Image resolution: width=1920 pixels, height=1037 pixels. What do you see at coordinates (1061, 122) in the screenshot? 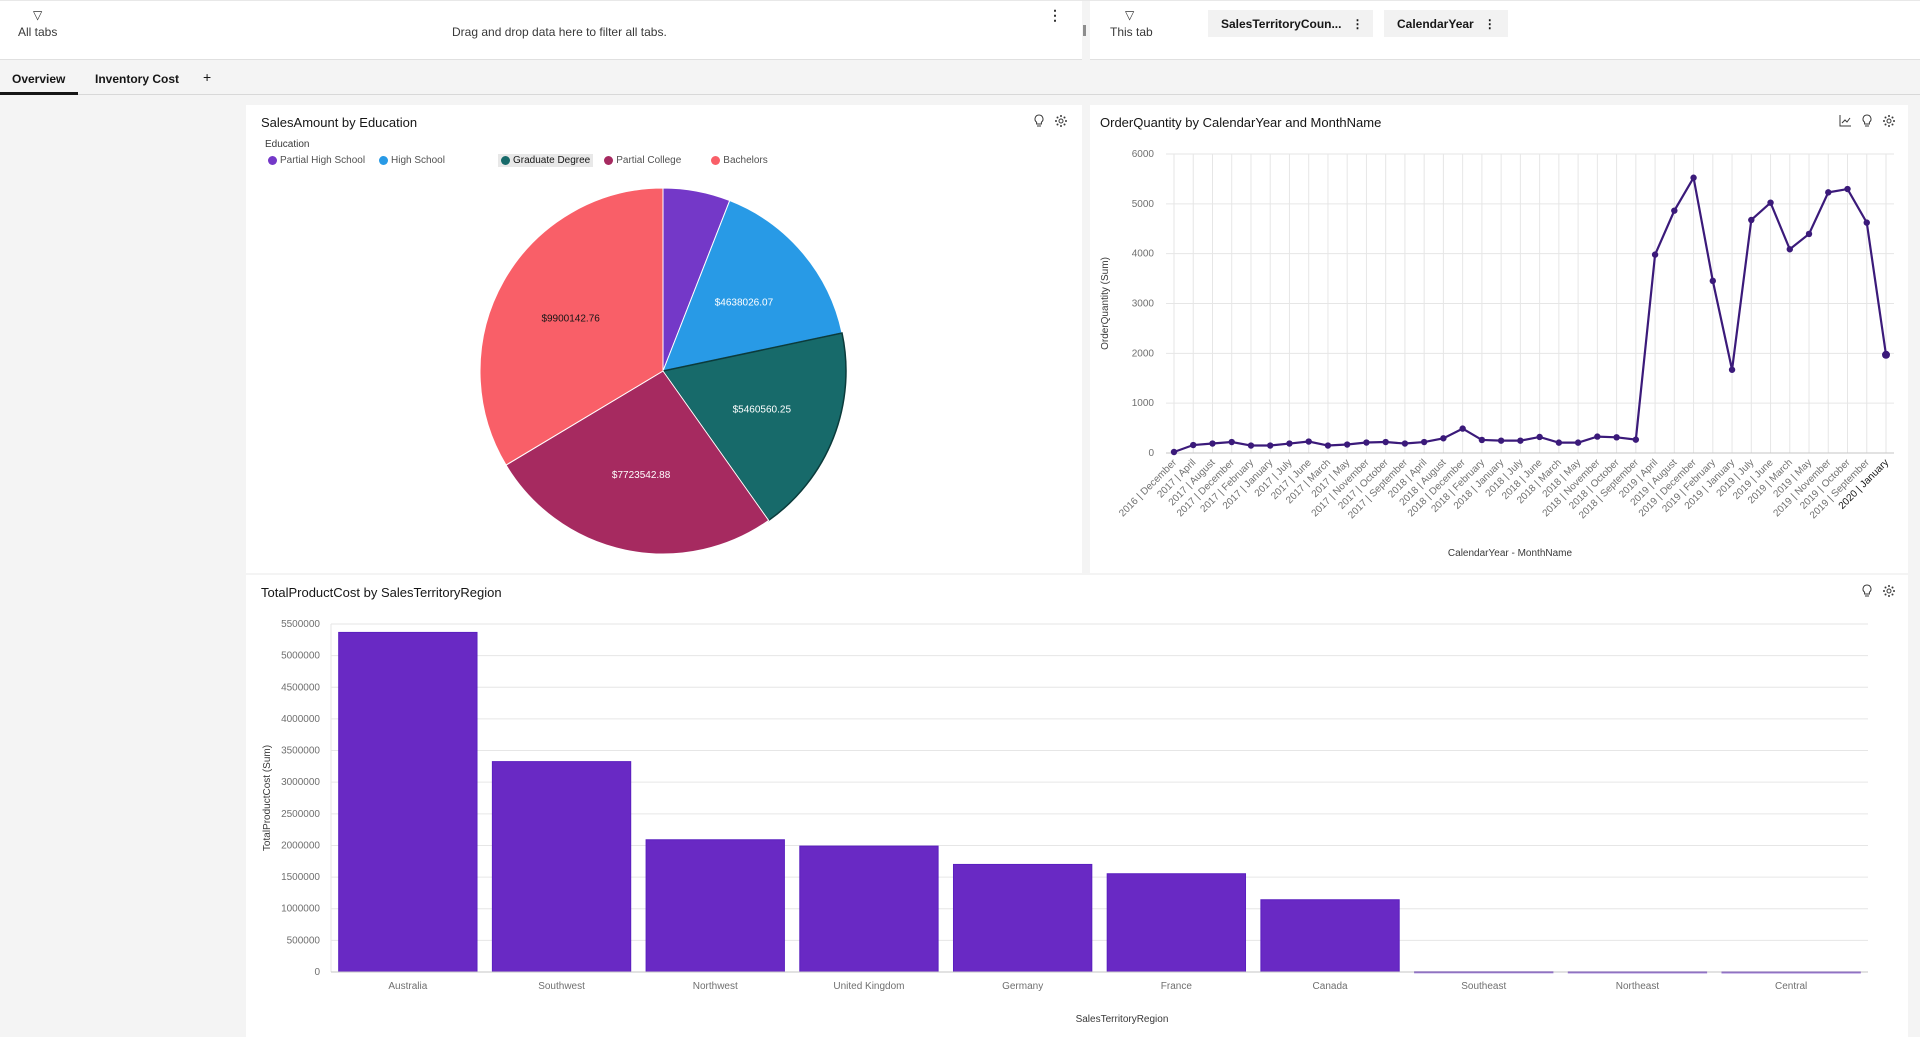
I see `ai-sparkle-icon` at bounding box center [1061, 122].